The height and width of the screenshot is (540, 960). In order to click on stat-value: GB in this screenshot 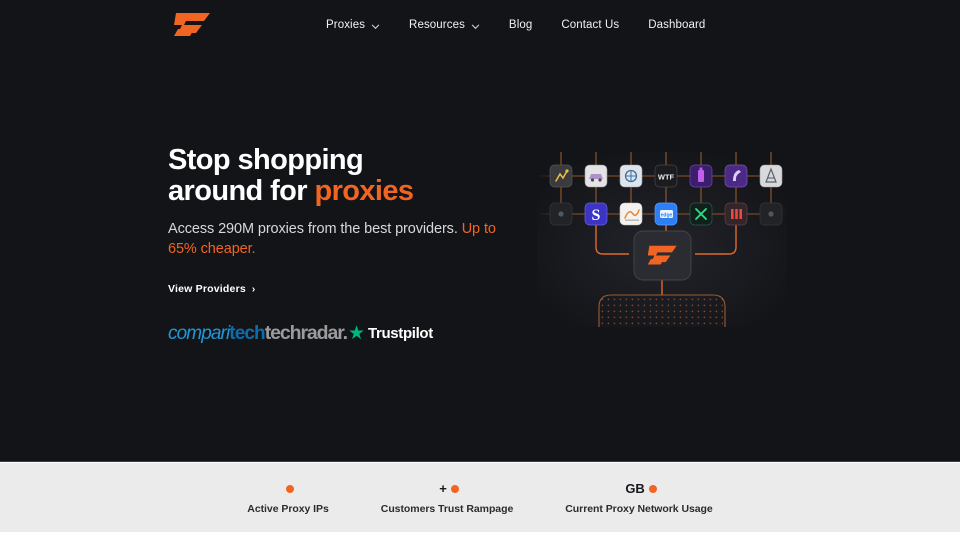, I will do `click(639, 489)`.